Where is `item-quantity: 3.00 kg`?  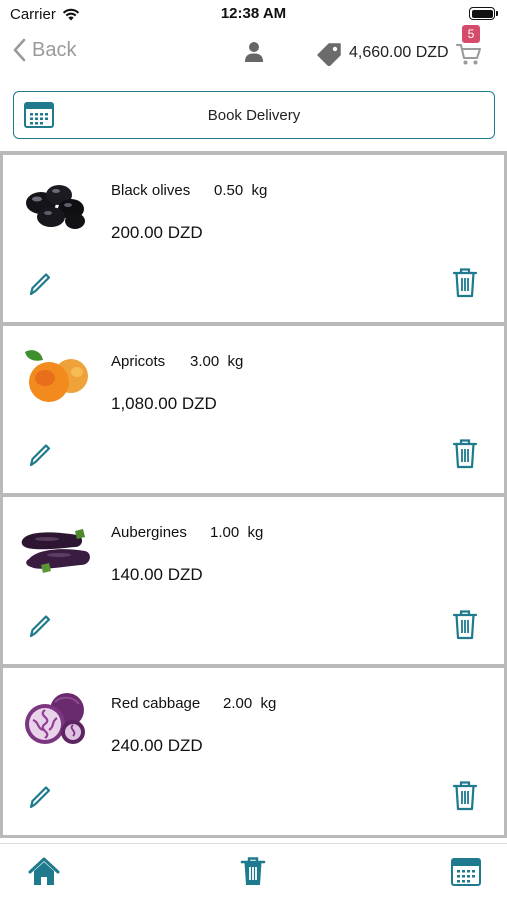
item-quantity: 3.00 kg is located at coordinates (217, 361).